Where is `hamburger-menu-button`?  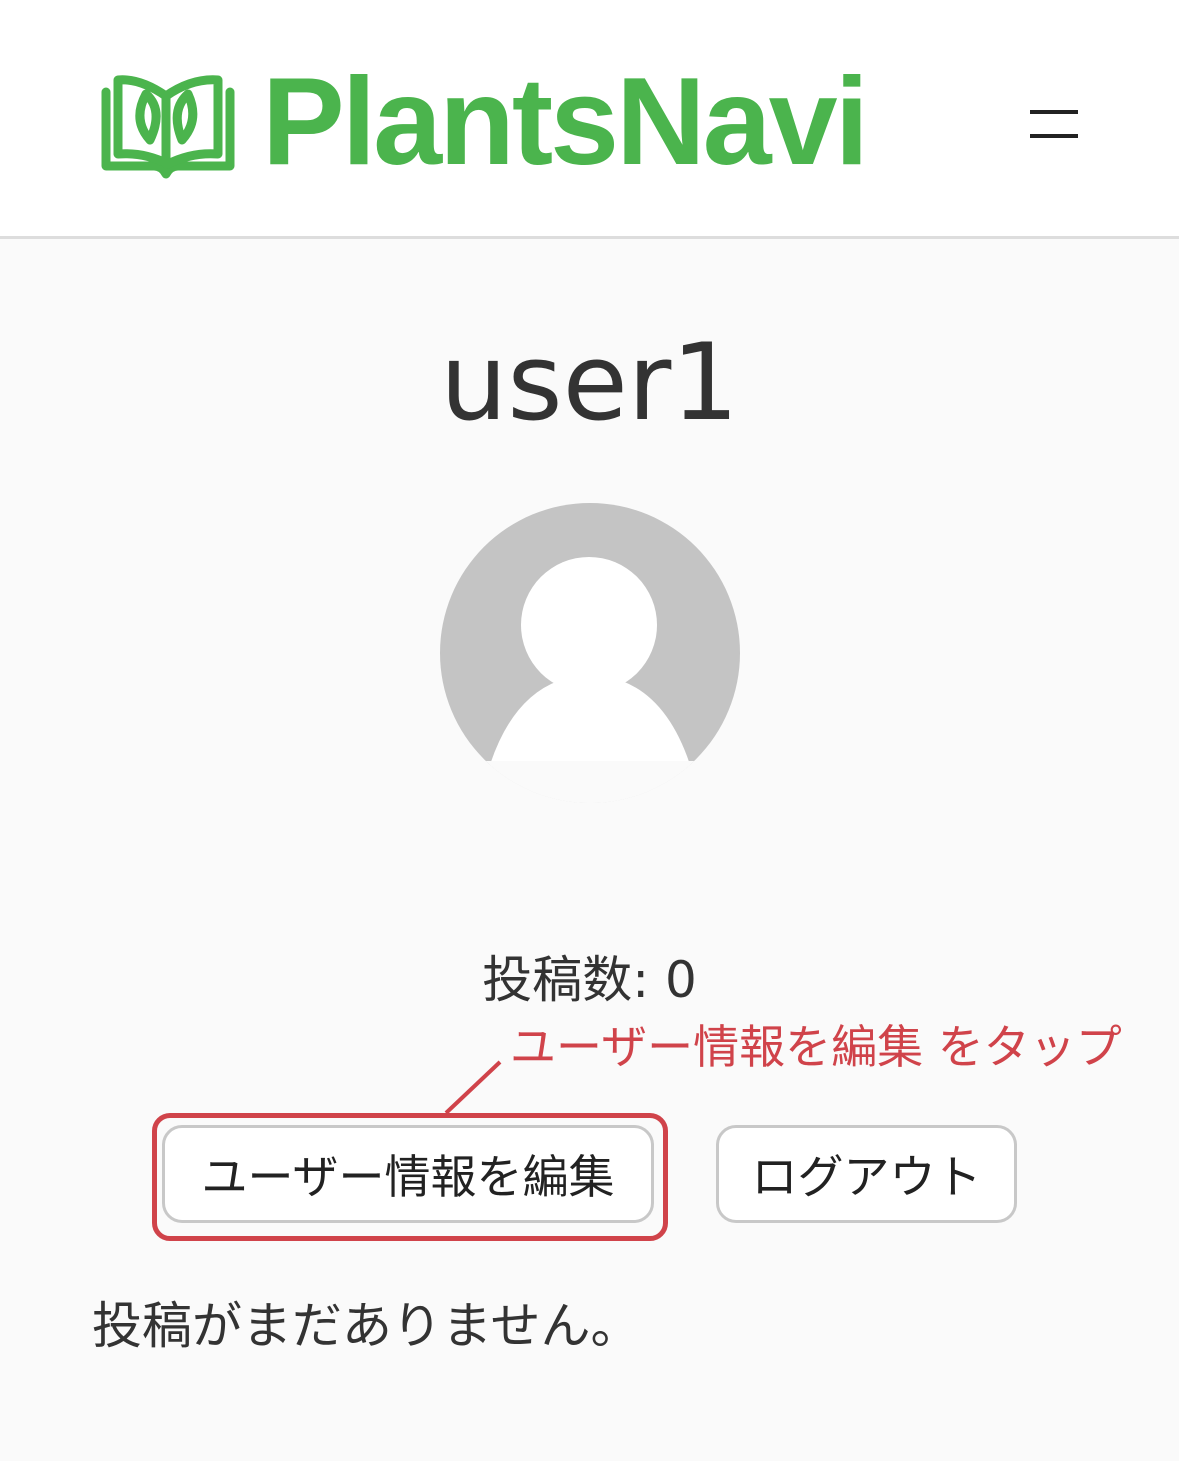 hamburger-menu-button is located at coordinates (1054, 124).